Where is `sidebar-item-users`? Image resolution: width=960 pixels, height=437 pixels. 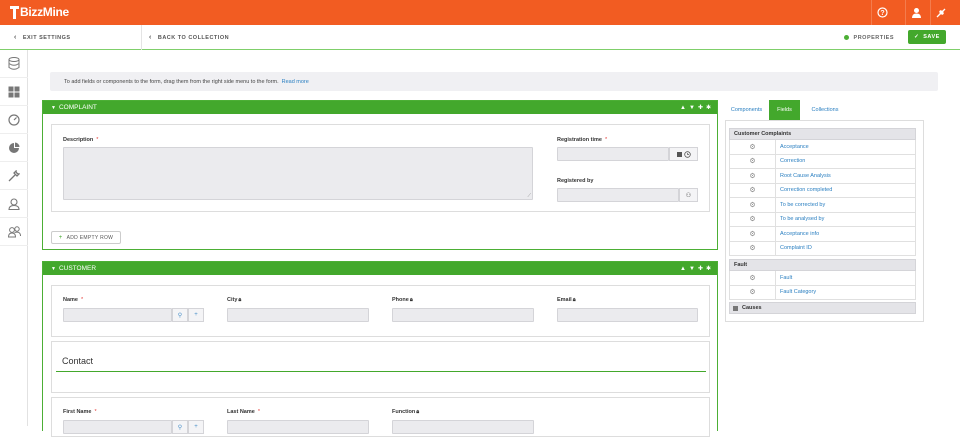
sidebar-item-users is located at coordinates (14, 232).